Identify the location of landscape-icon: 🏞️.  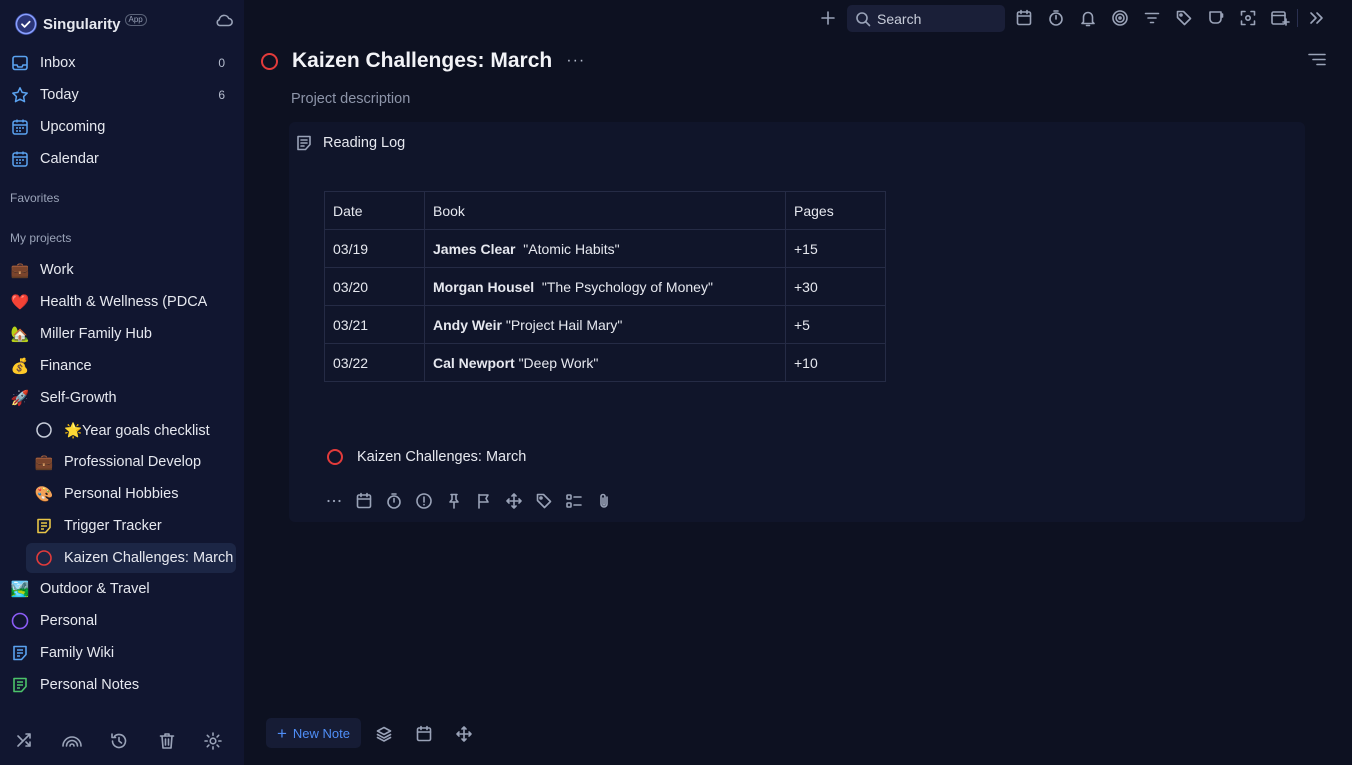
(20, 589).